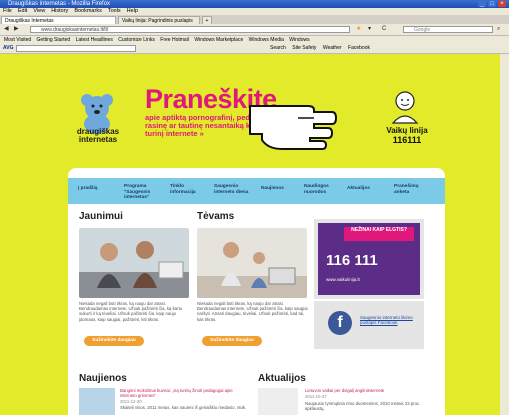  Describe the element at coordinates (101, 216) in the screenshot. I see `jaunimui-heading: Jaunimui` at that location.